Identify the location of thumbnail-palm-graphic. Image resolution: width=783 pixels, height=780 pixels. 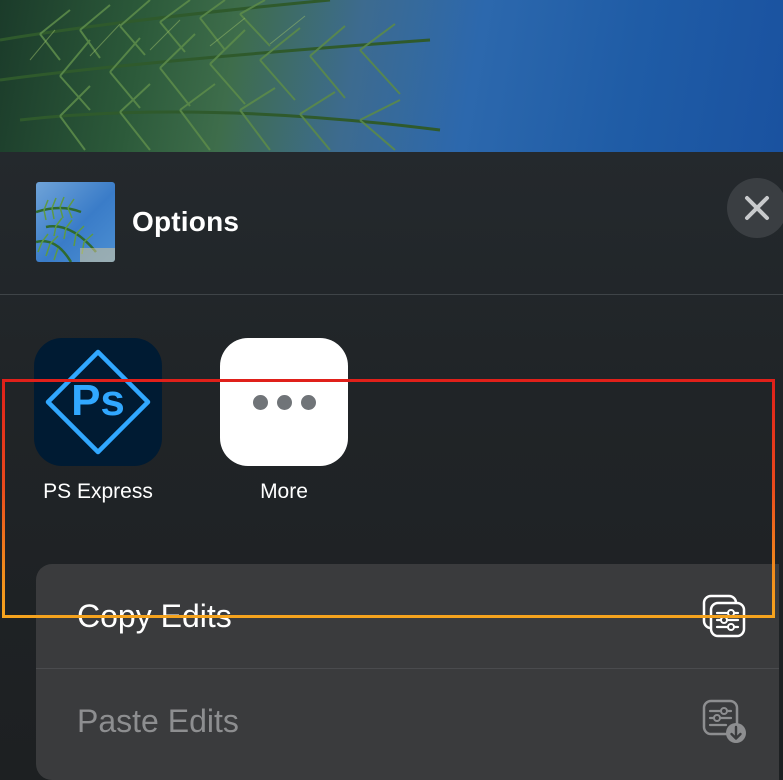
(75, 229).